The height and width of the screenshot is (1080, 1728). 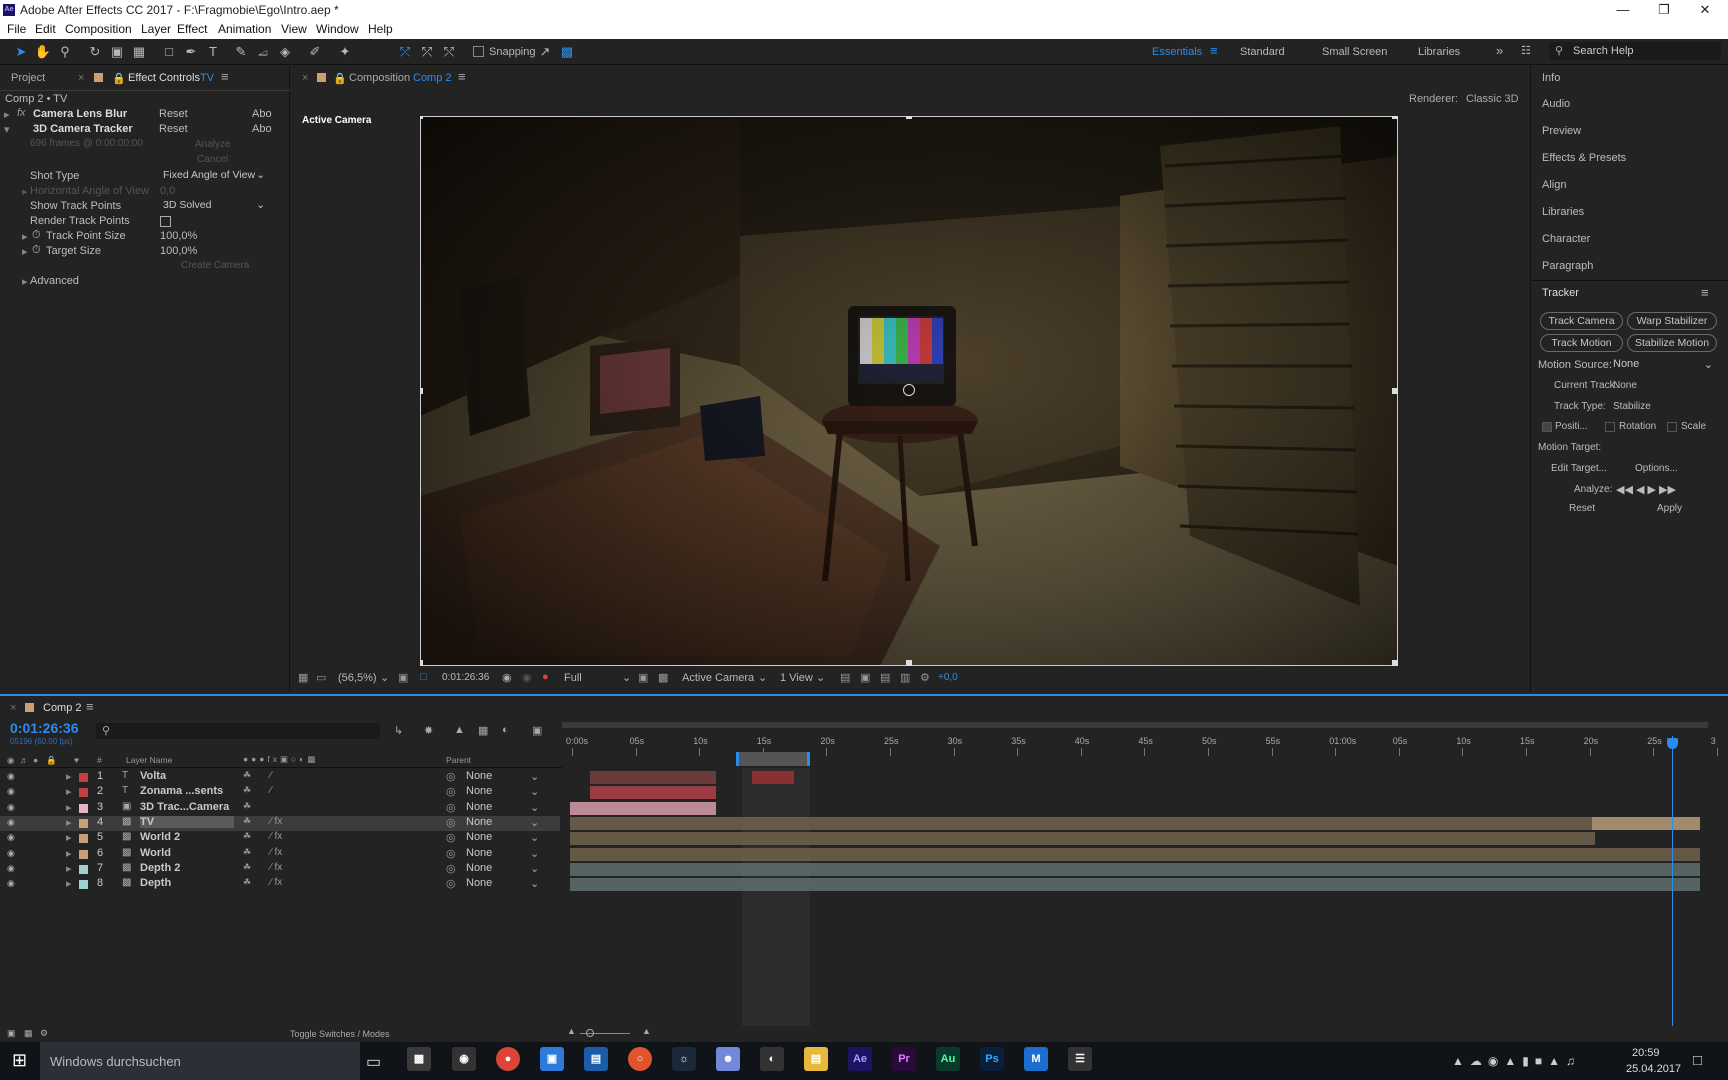 What do you see at coordinates (207, 78) in the screenshot?
I see `effect-controls-target: TV` at bounding box center [207, 78].